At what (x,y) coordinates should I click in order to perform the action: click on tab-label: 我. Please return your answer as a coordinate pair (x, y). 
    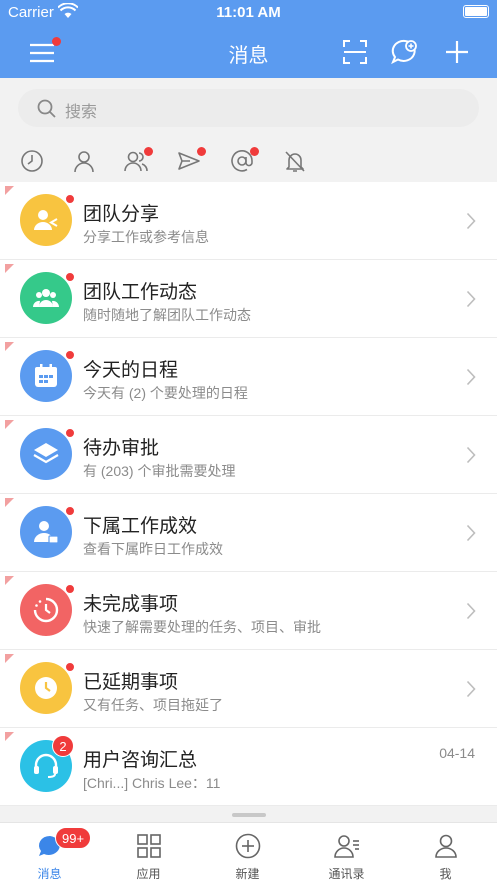
    Looking at the image, I should click on (445, 874).